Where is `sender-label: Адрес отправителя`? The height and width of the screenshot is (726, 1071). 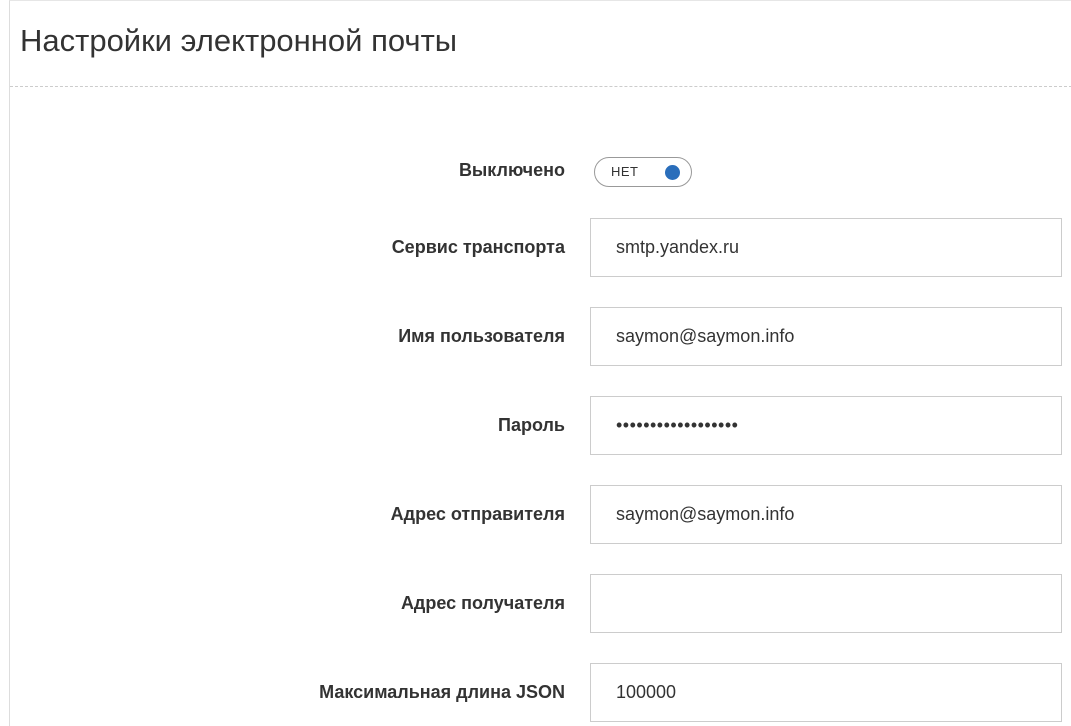
sender-label: Адрес отправителя is located at coordinates (477, 514).